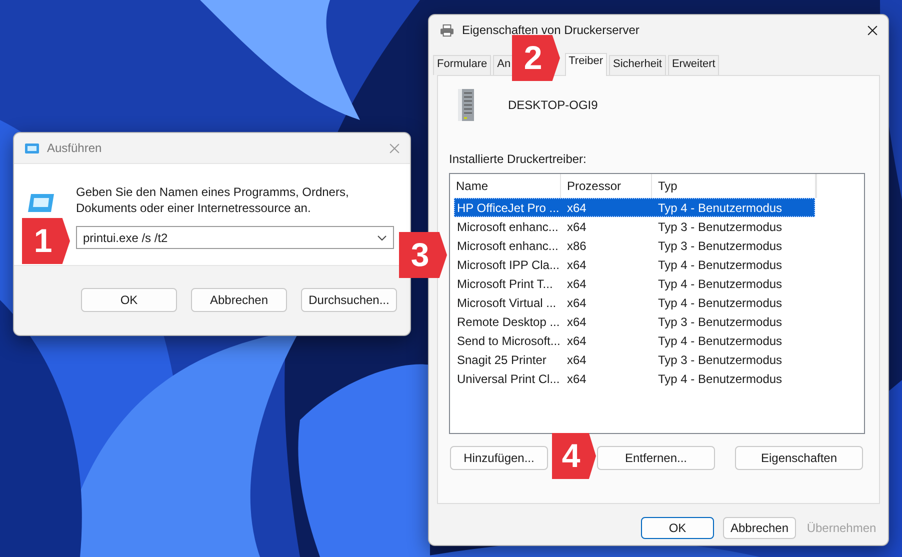  Describe the element at coordinates (462, 65) in the screenshot. I see `tab: Formulare` at that location.